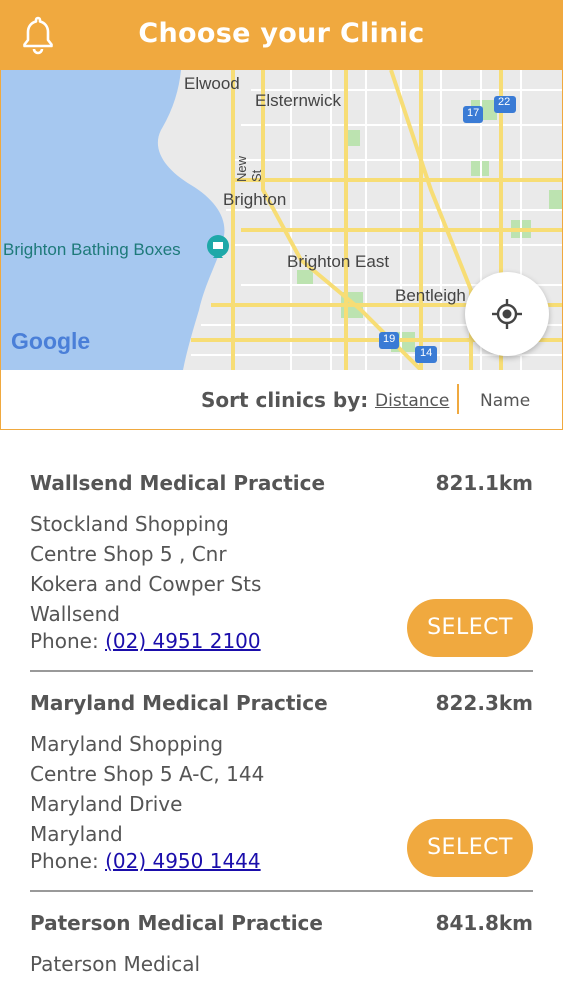 The height and width of the screenshot is (1000, 563). What do you see at coordinates (255, 199) in the screenshot?
I see `map-label-brighton: Brighton` at bounding box center [255, 199].